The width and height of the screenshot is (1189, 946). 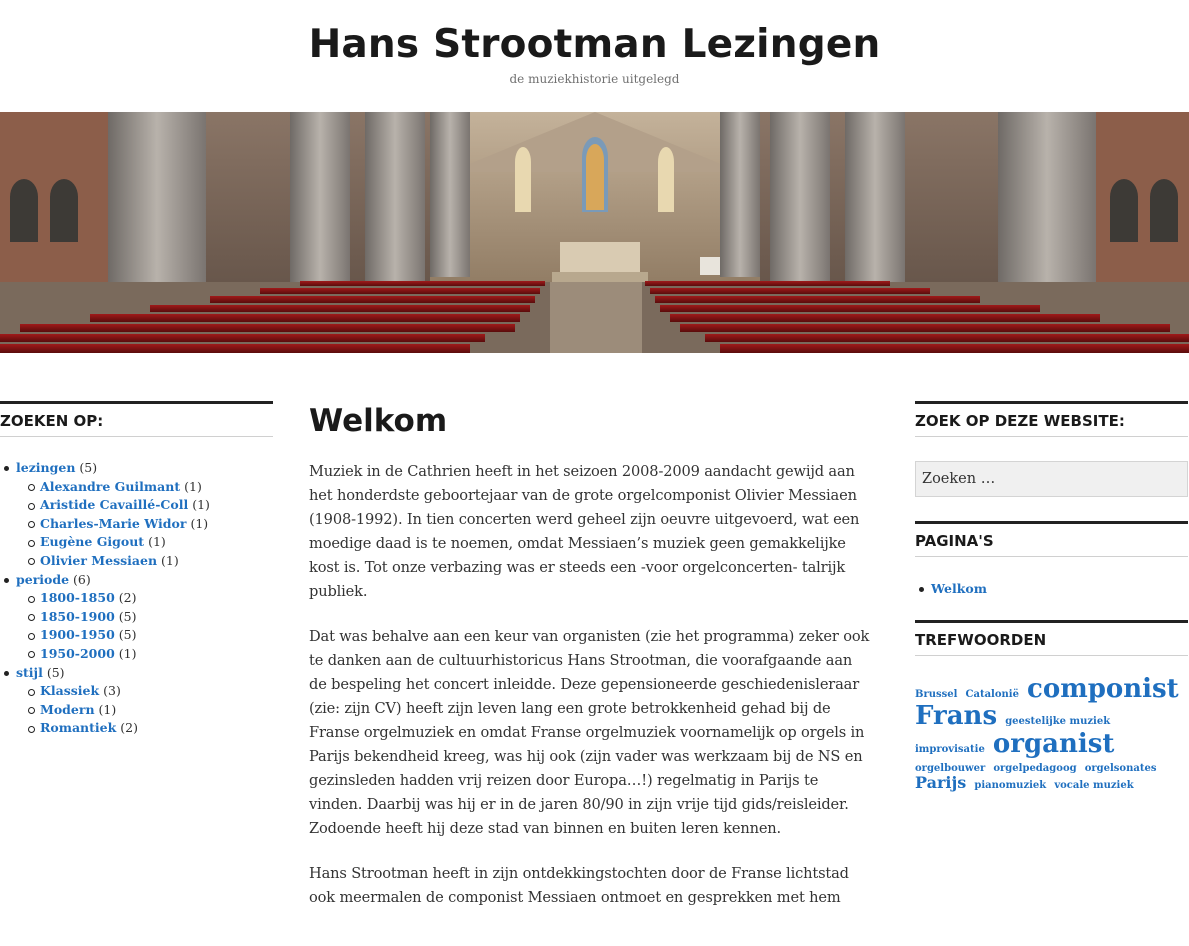 I want to click on page-link-welkom: Welkom, so click(x=959, y=588).